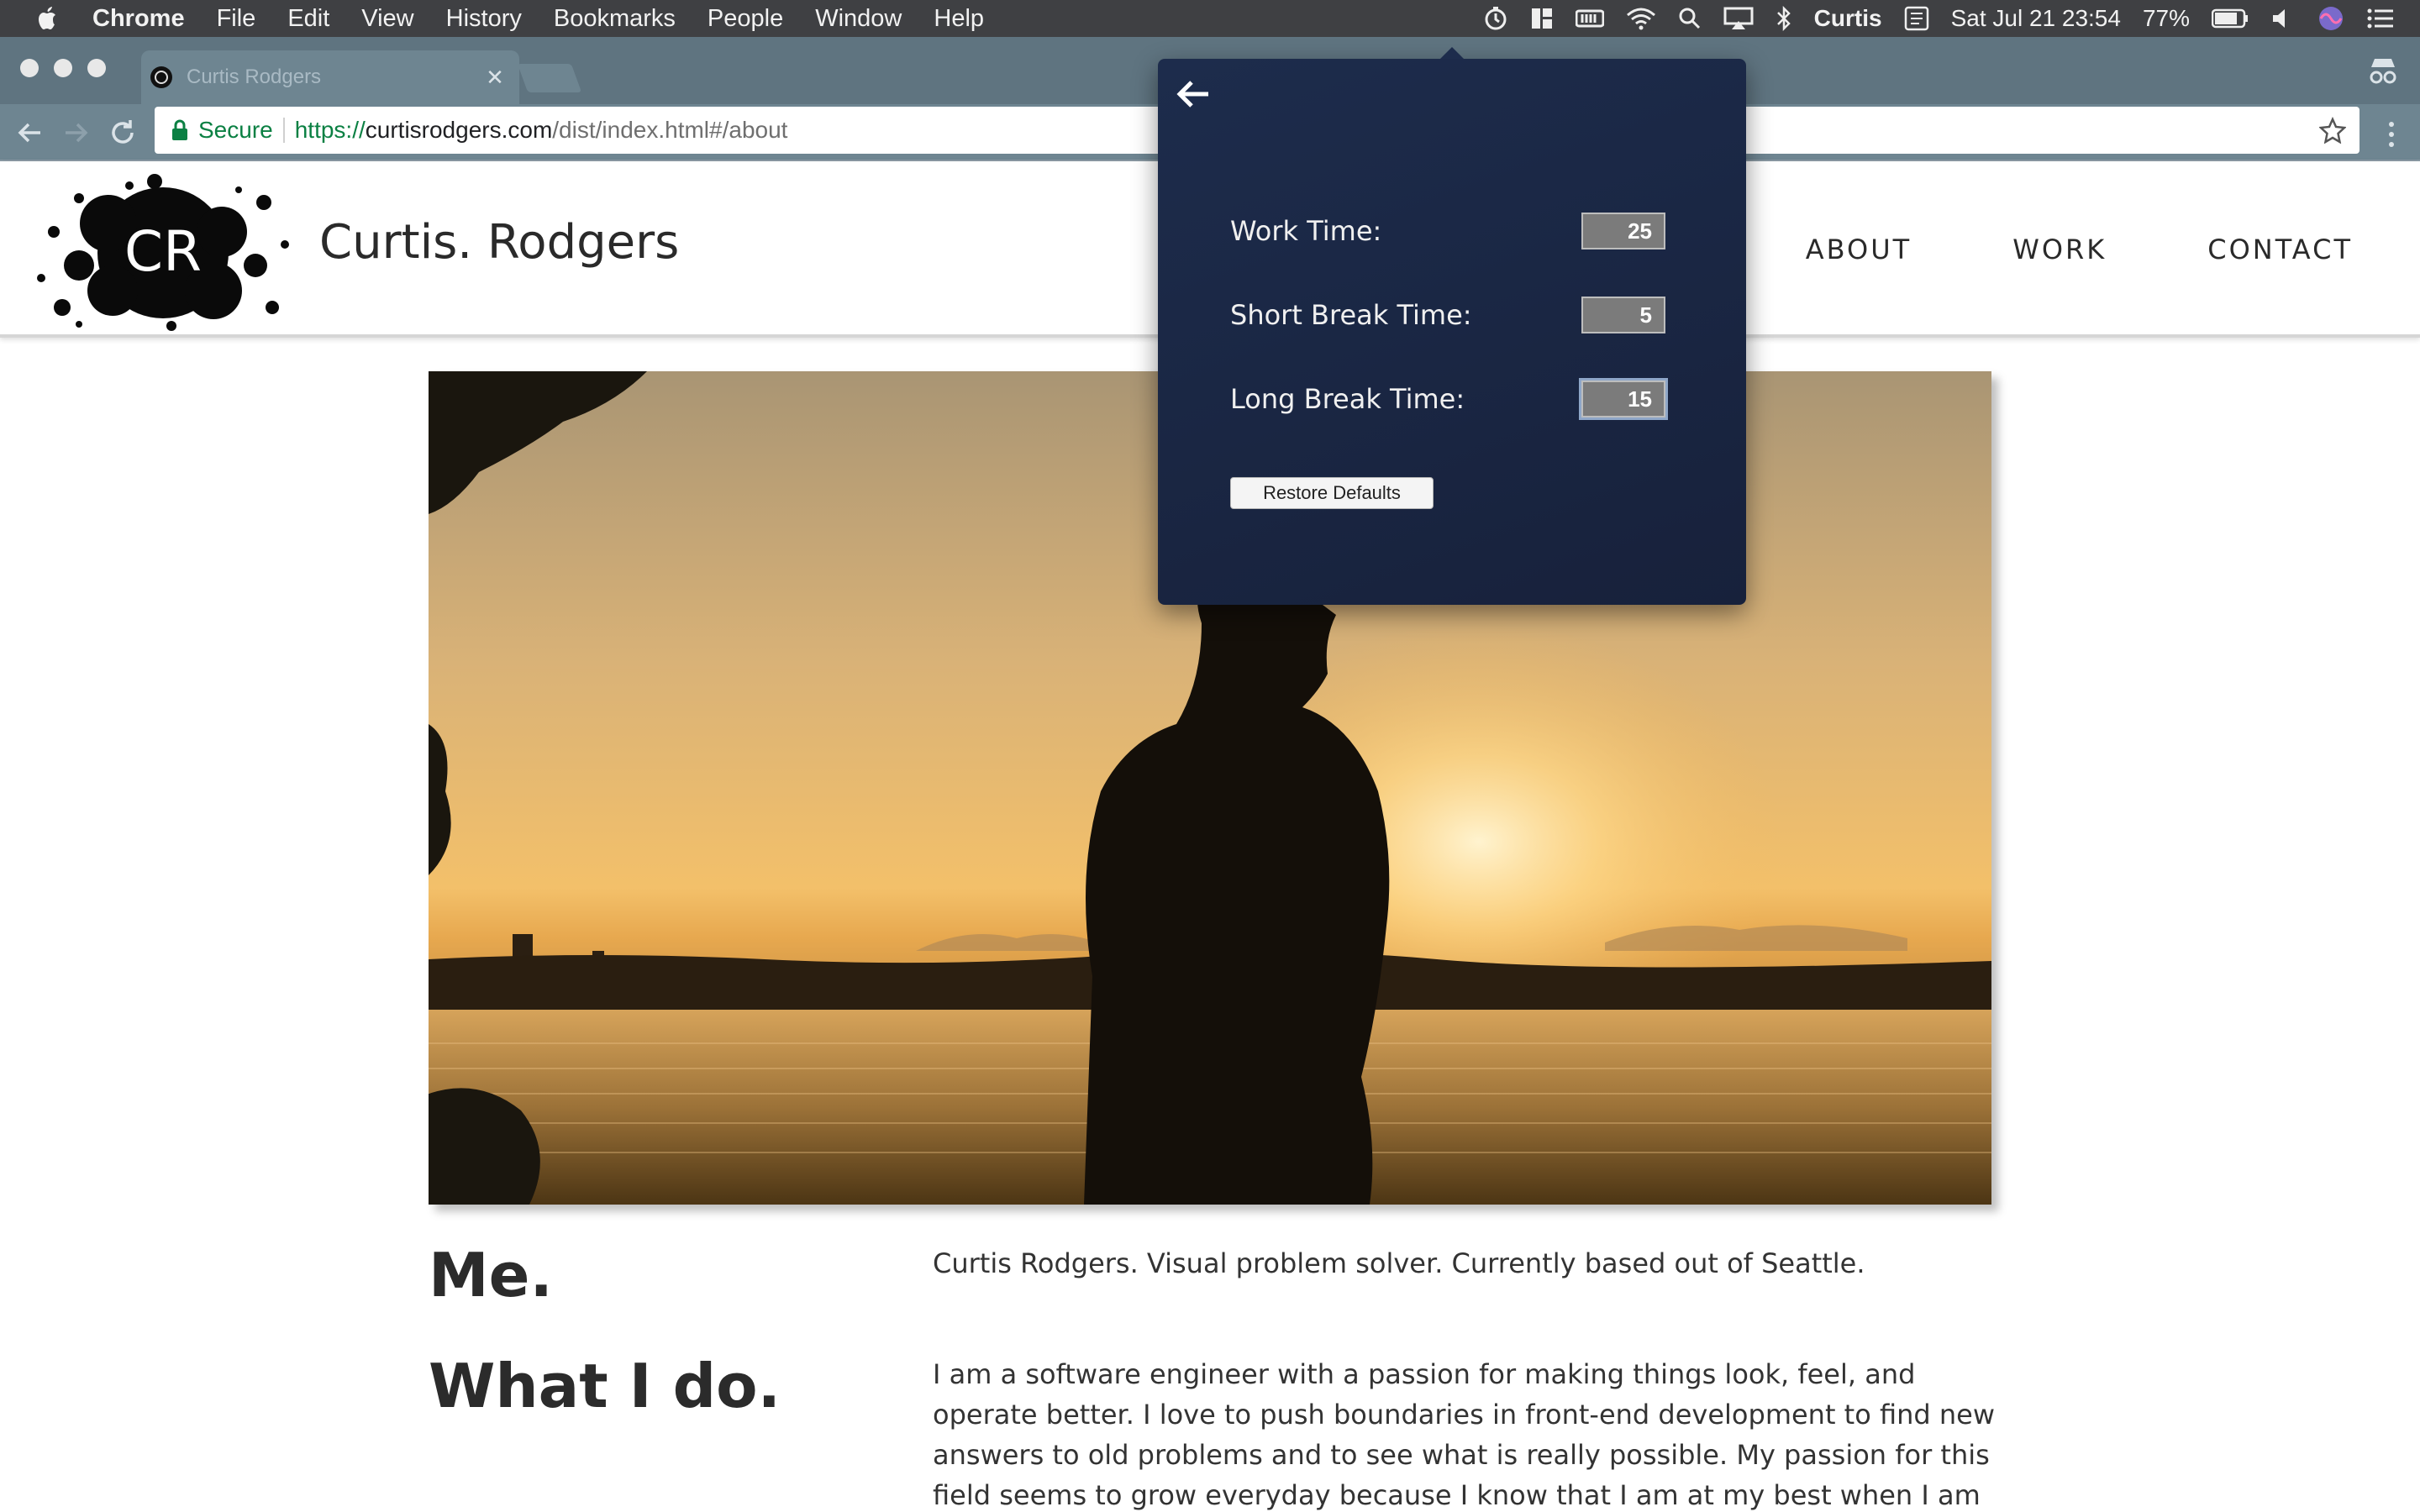 Image resolution: width=2420 pixels, height=1512 pixels. I want to click on long-break-label: Long Break Time:, so click(1347, 399).